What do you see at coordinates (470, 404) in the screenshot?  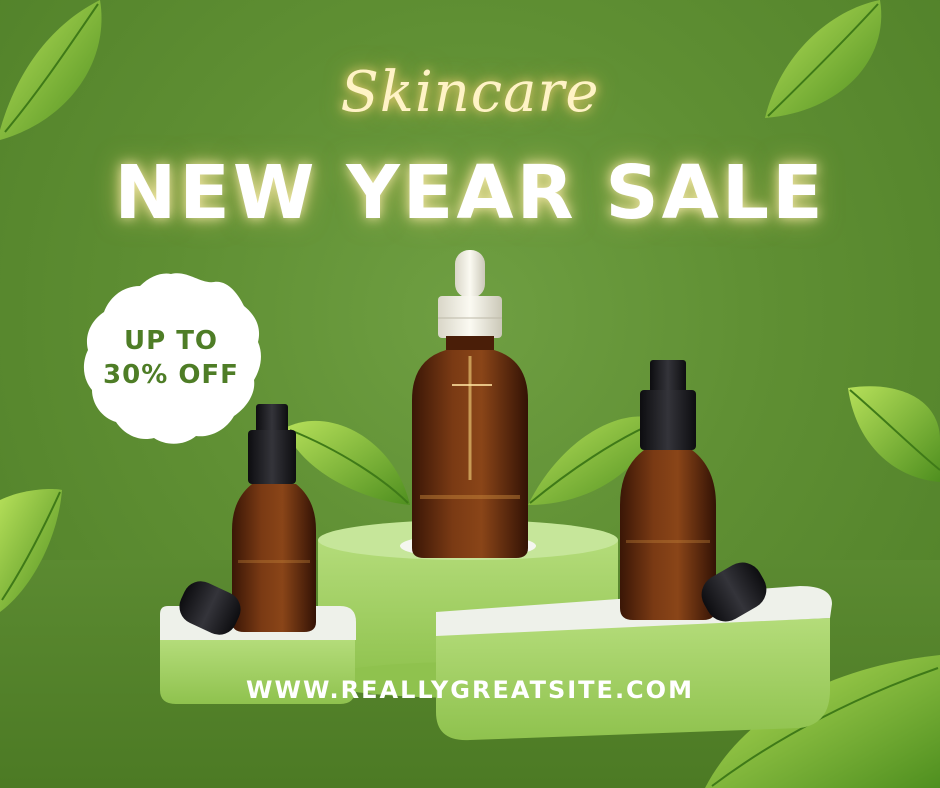 I see `dropper-bottle` at bounding box center [470, 404].